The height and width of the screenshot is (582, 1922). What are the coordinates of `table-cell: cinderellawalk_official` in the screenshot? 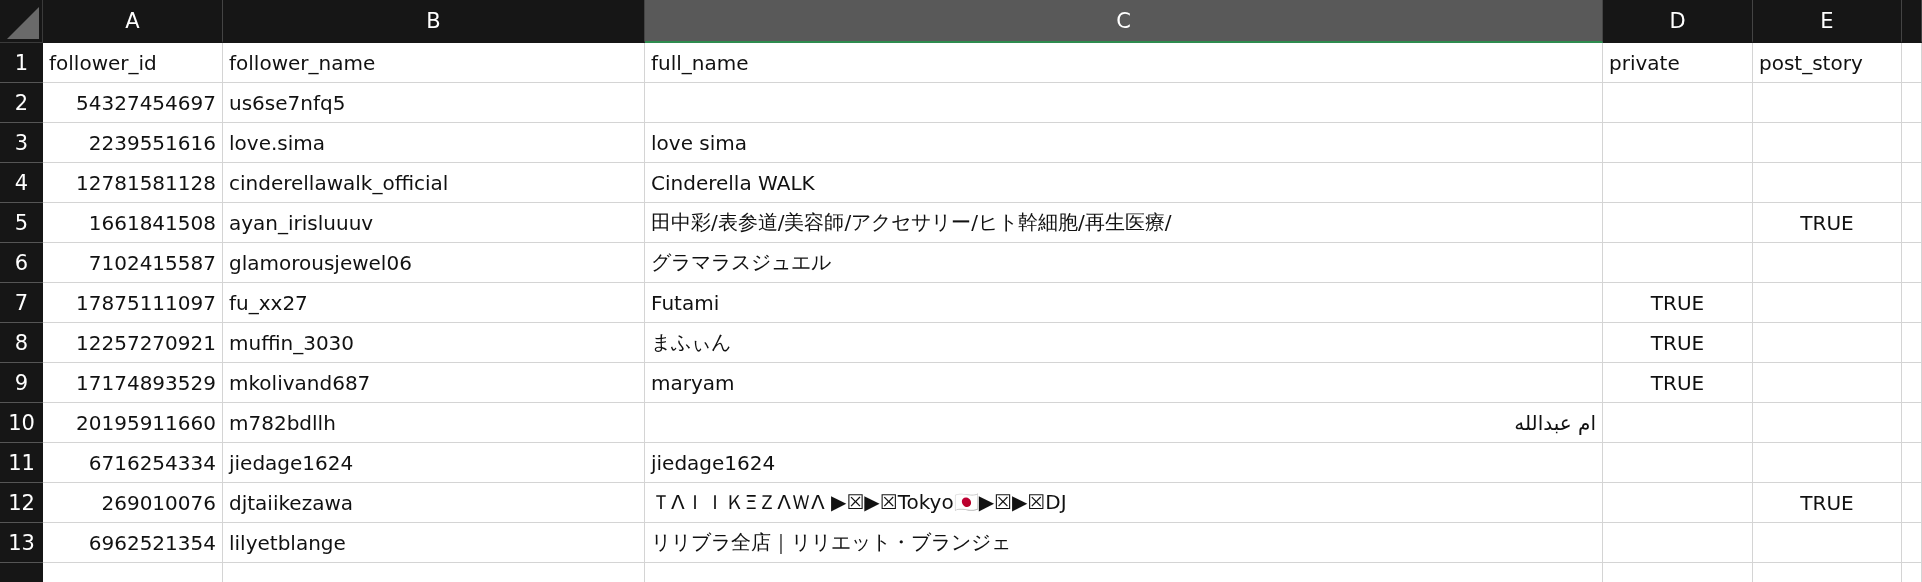 It's located at (434, 183).